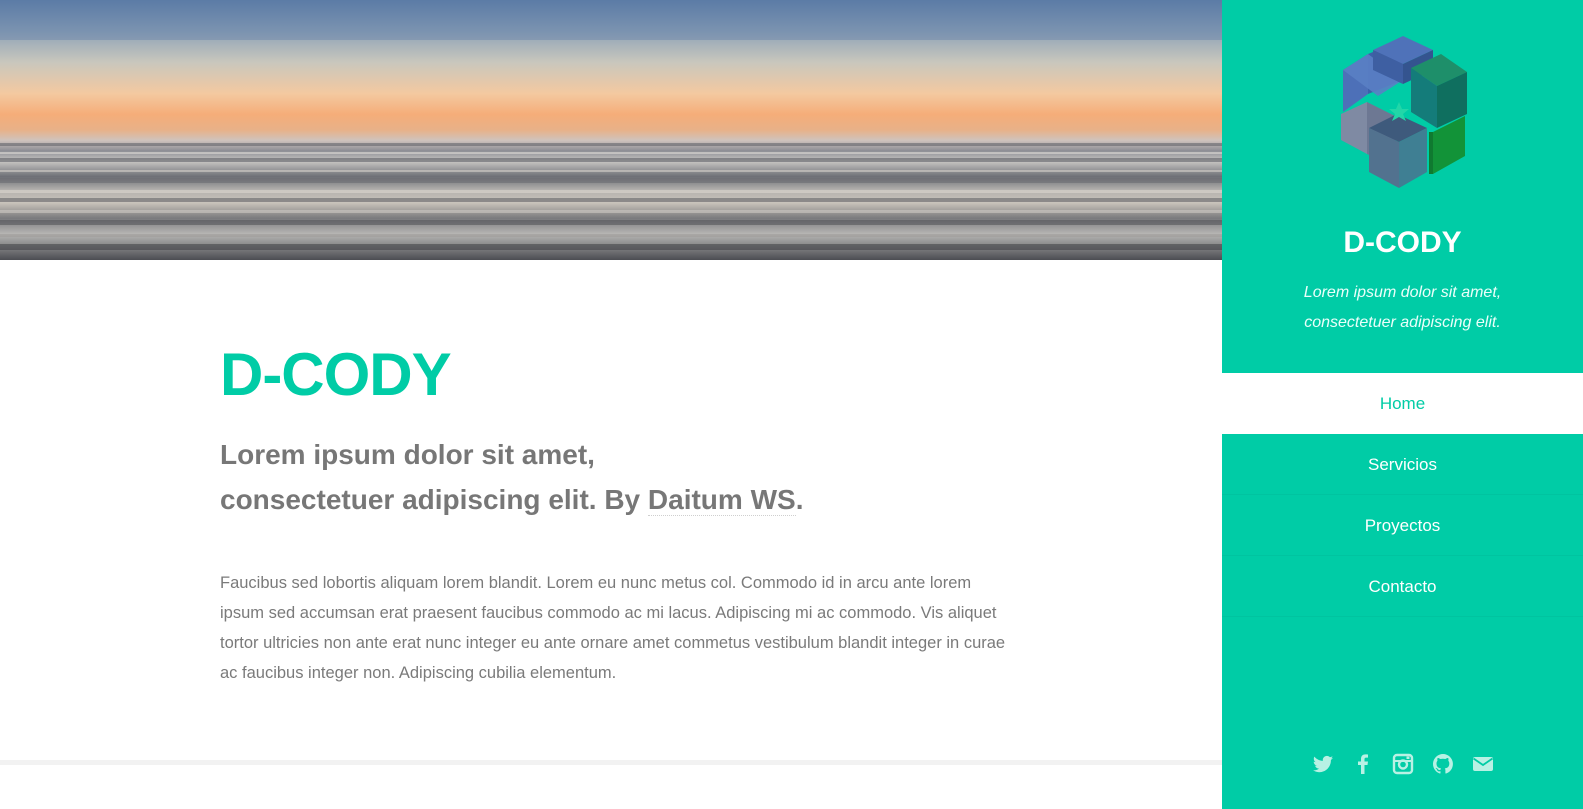 The image size is (1583, 809). What do you see at coordinates (1483, 764) in the screenshot?
I see `envelope-icon` at bounding box center [1483, 764].